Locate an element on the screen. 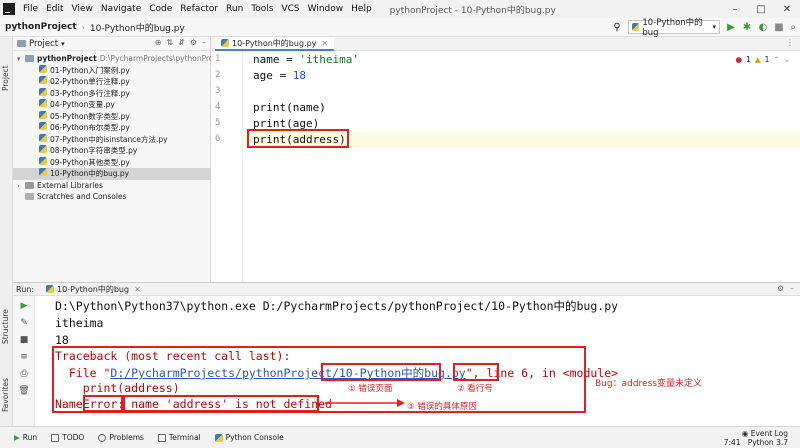  delete-icon: 🗑 is located at coordinates (24, 391).